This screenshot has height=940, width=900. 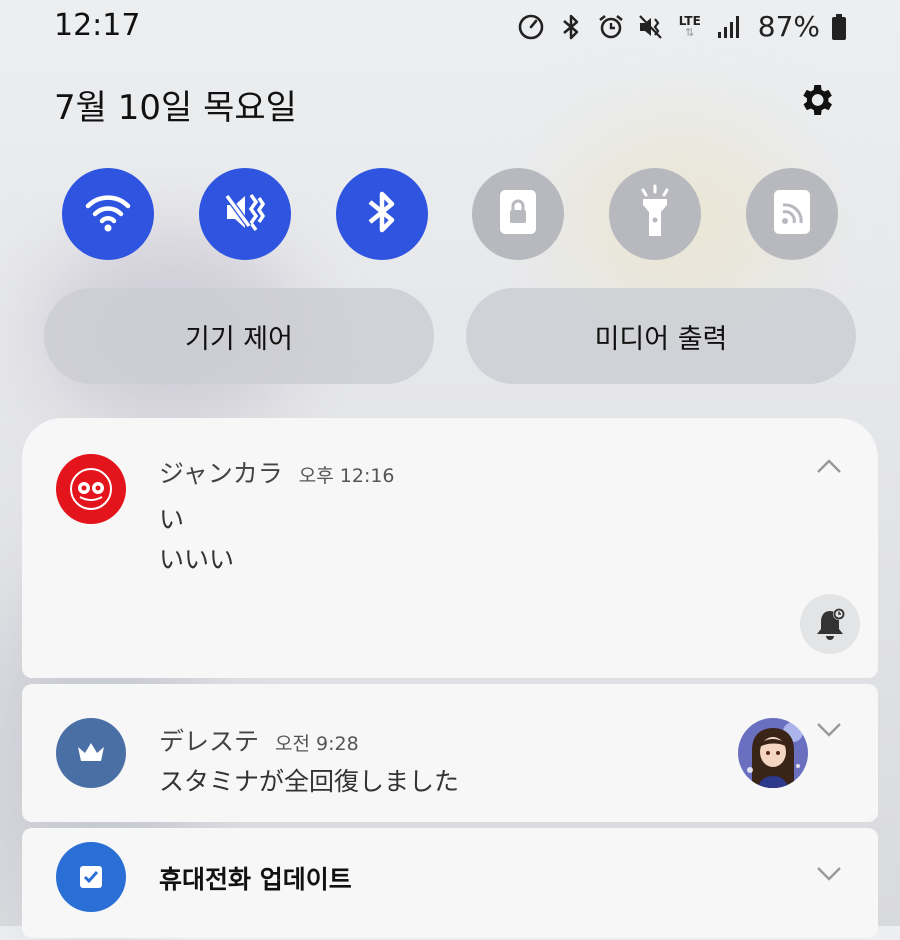 I want to click on device-control-button: 기기 제어, so click(x=239, y=336).